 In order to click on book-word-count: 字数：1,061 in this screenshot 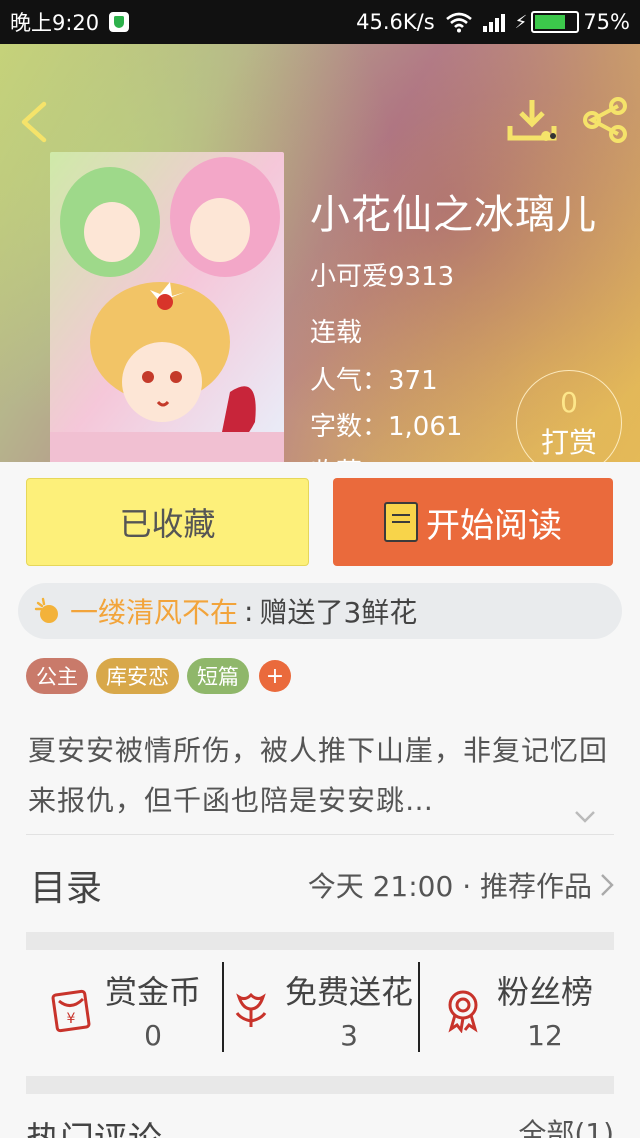, I will do `click(386, 427)`.